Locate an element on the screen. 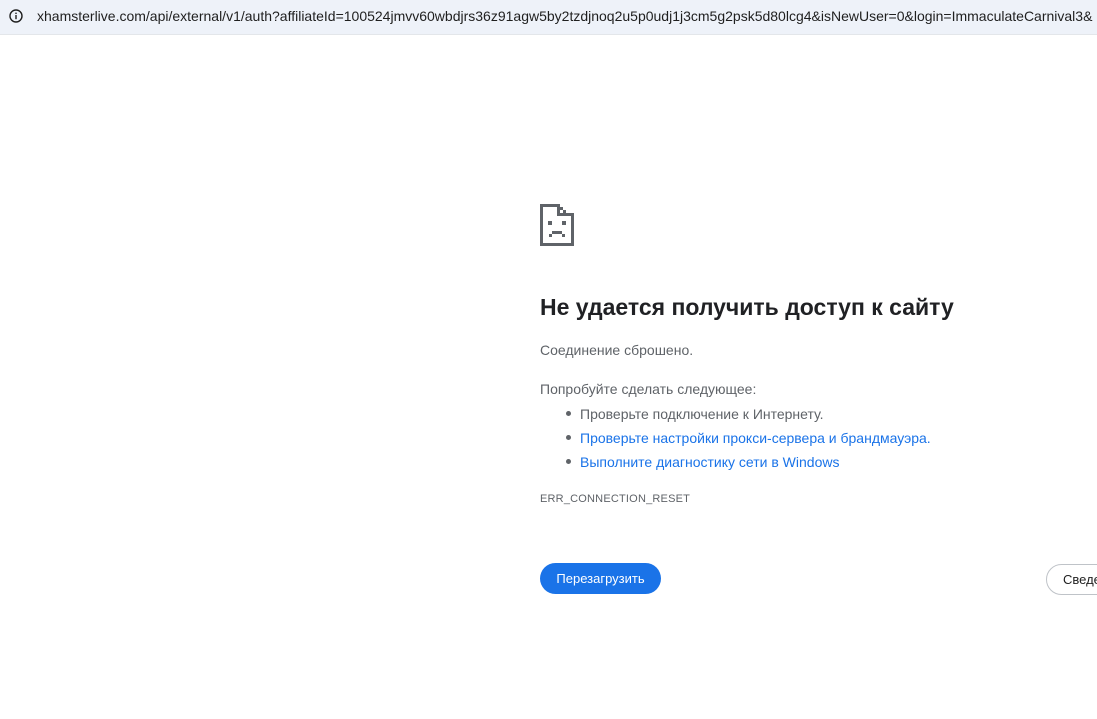  details-button: Сведения is located at coordinates (1071, 579).